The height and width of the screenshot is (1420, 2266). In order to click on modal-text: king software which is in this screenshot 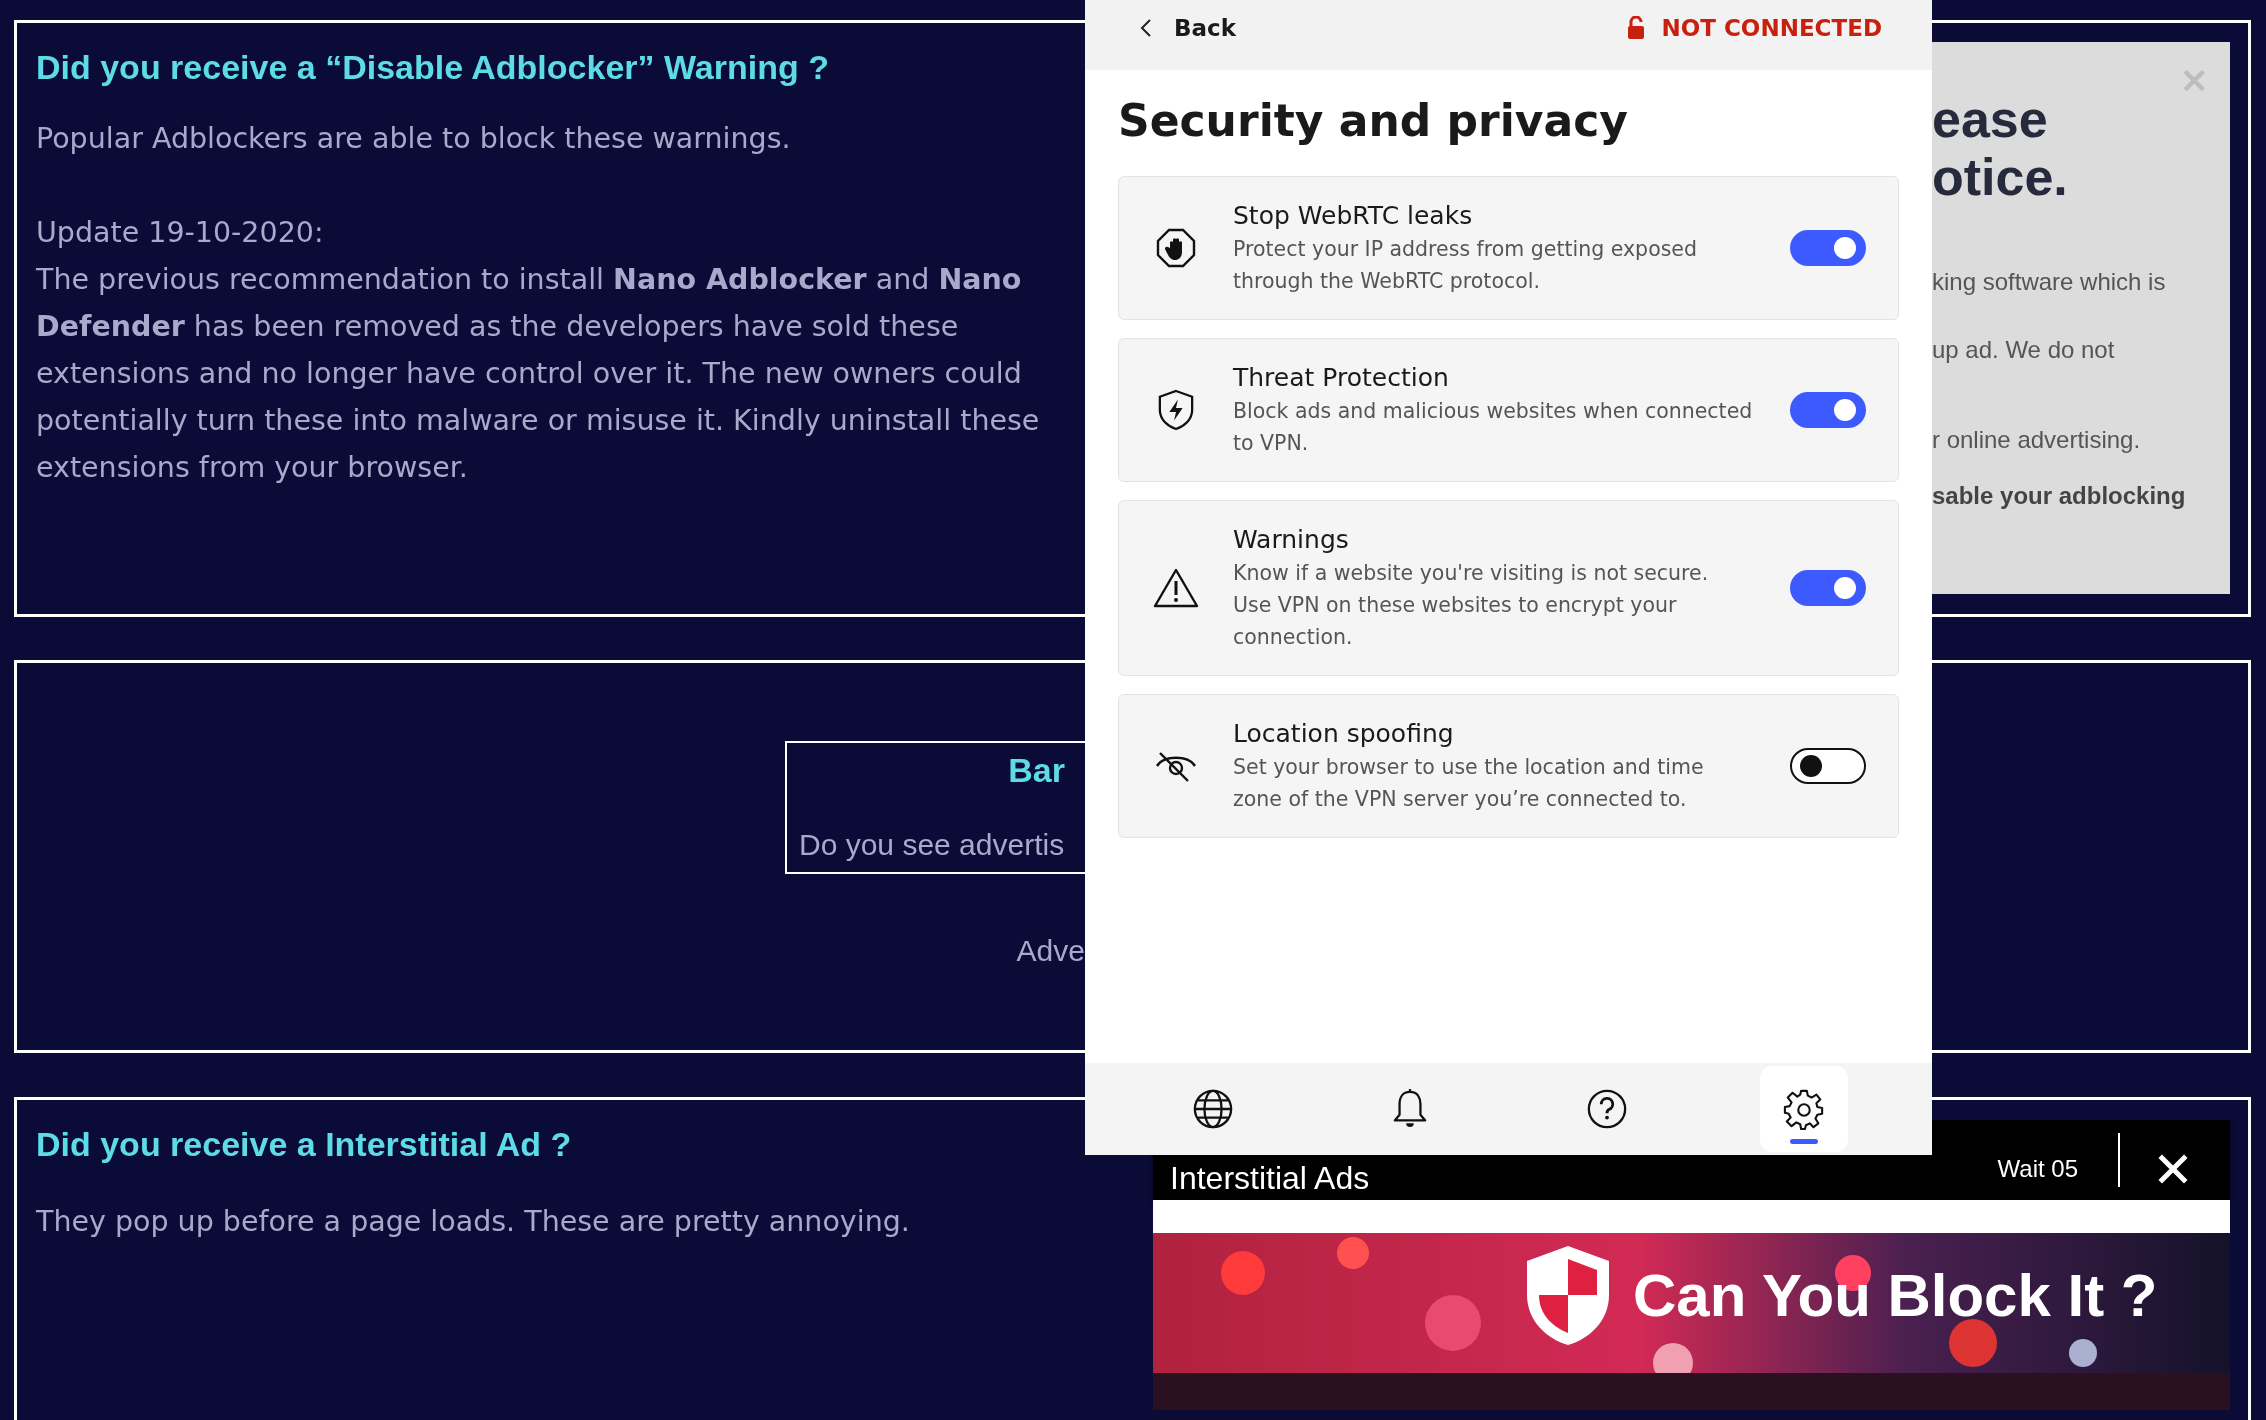, I will do `click(2049, 282)`.